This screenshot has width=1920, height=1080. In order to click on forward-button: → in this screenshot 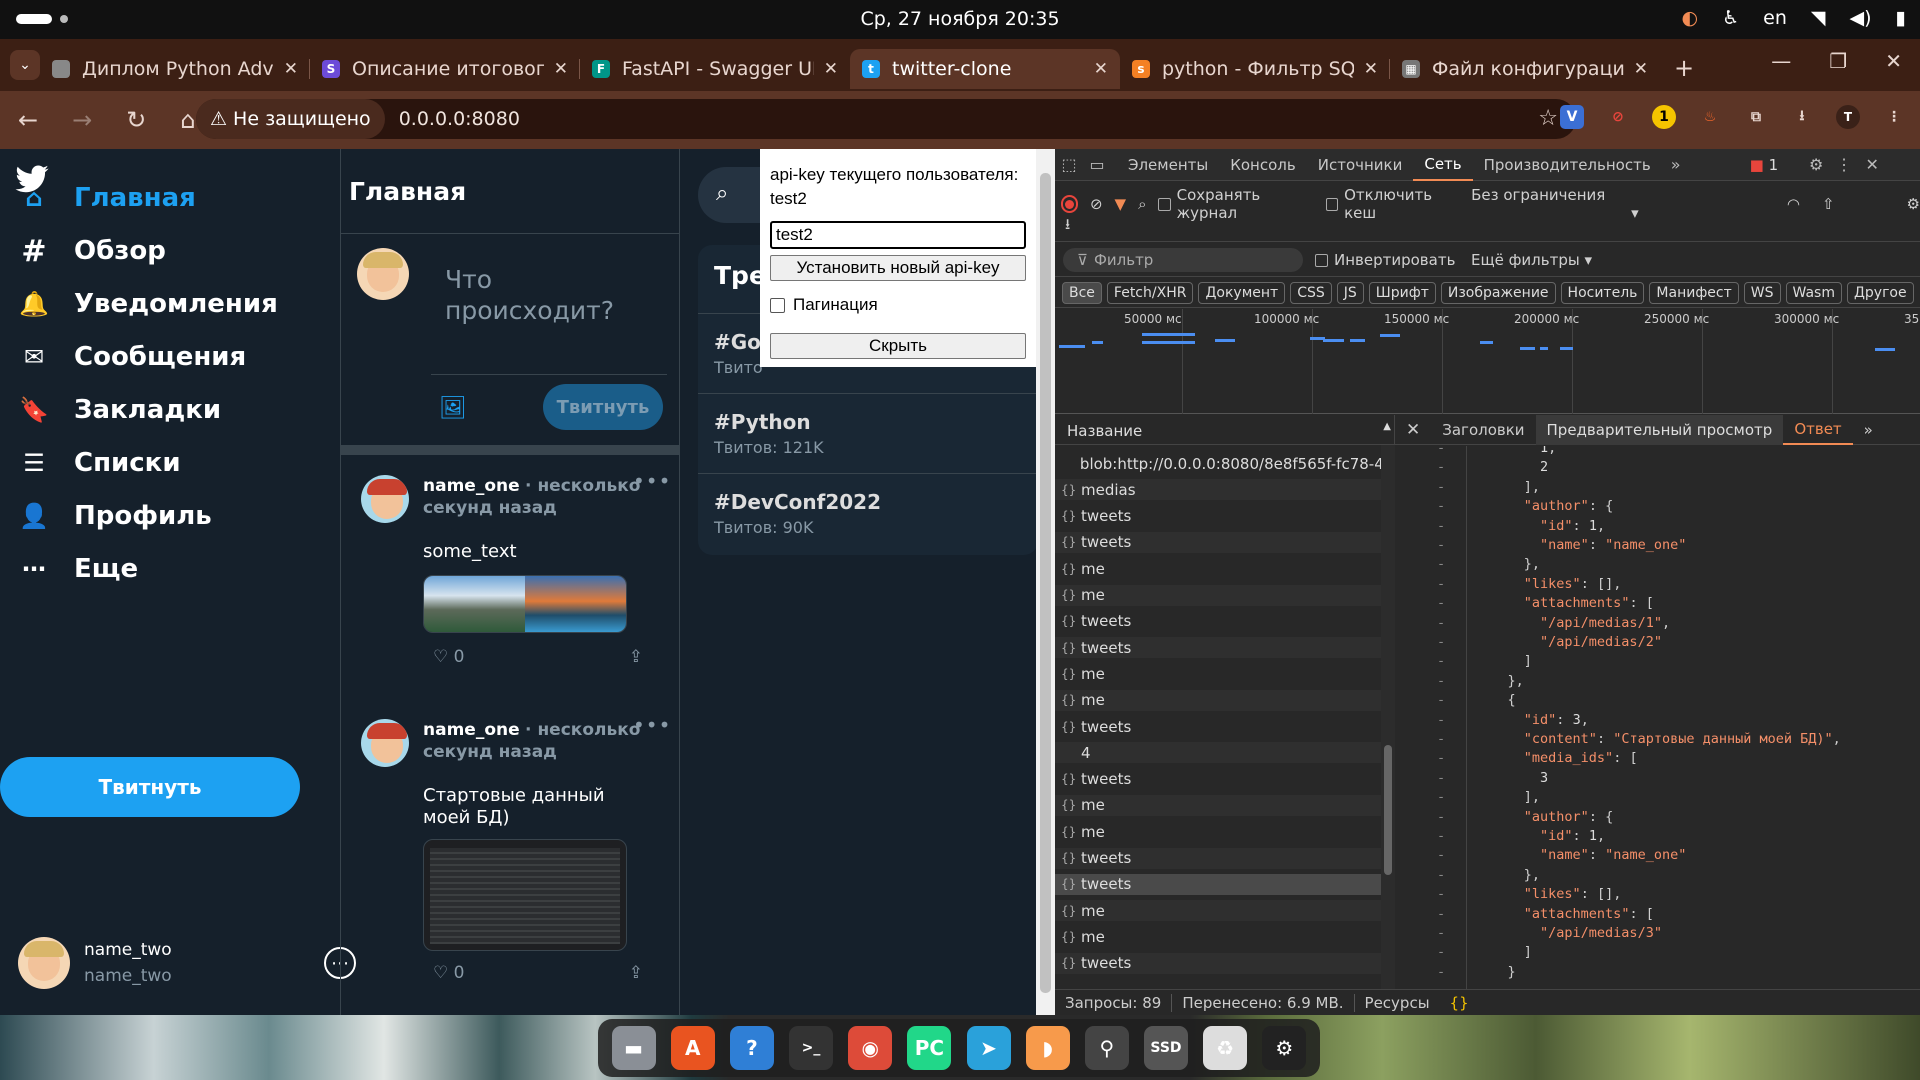, I will do `click(82, 120)`.